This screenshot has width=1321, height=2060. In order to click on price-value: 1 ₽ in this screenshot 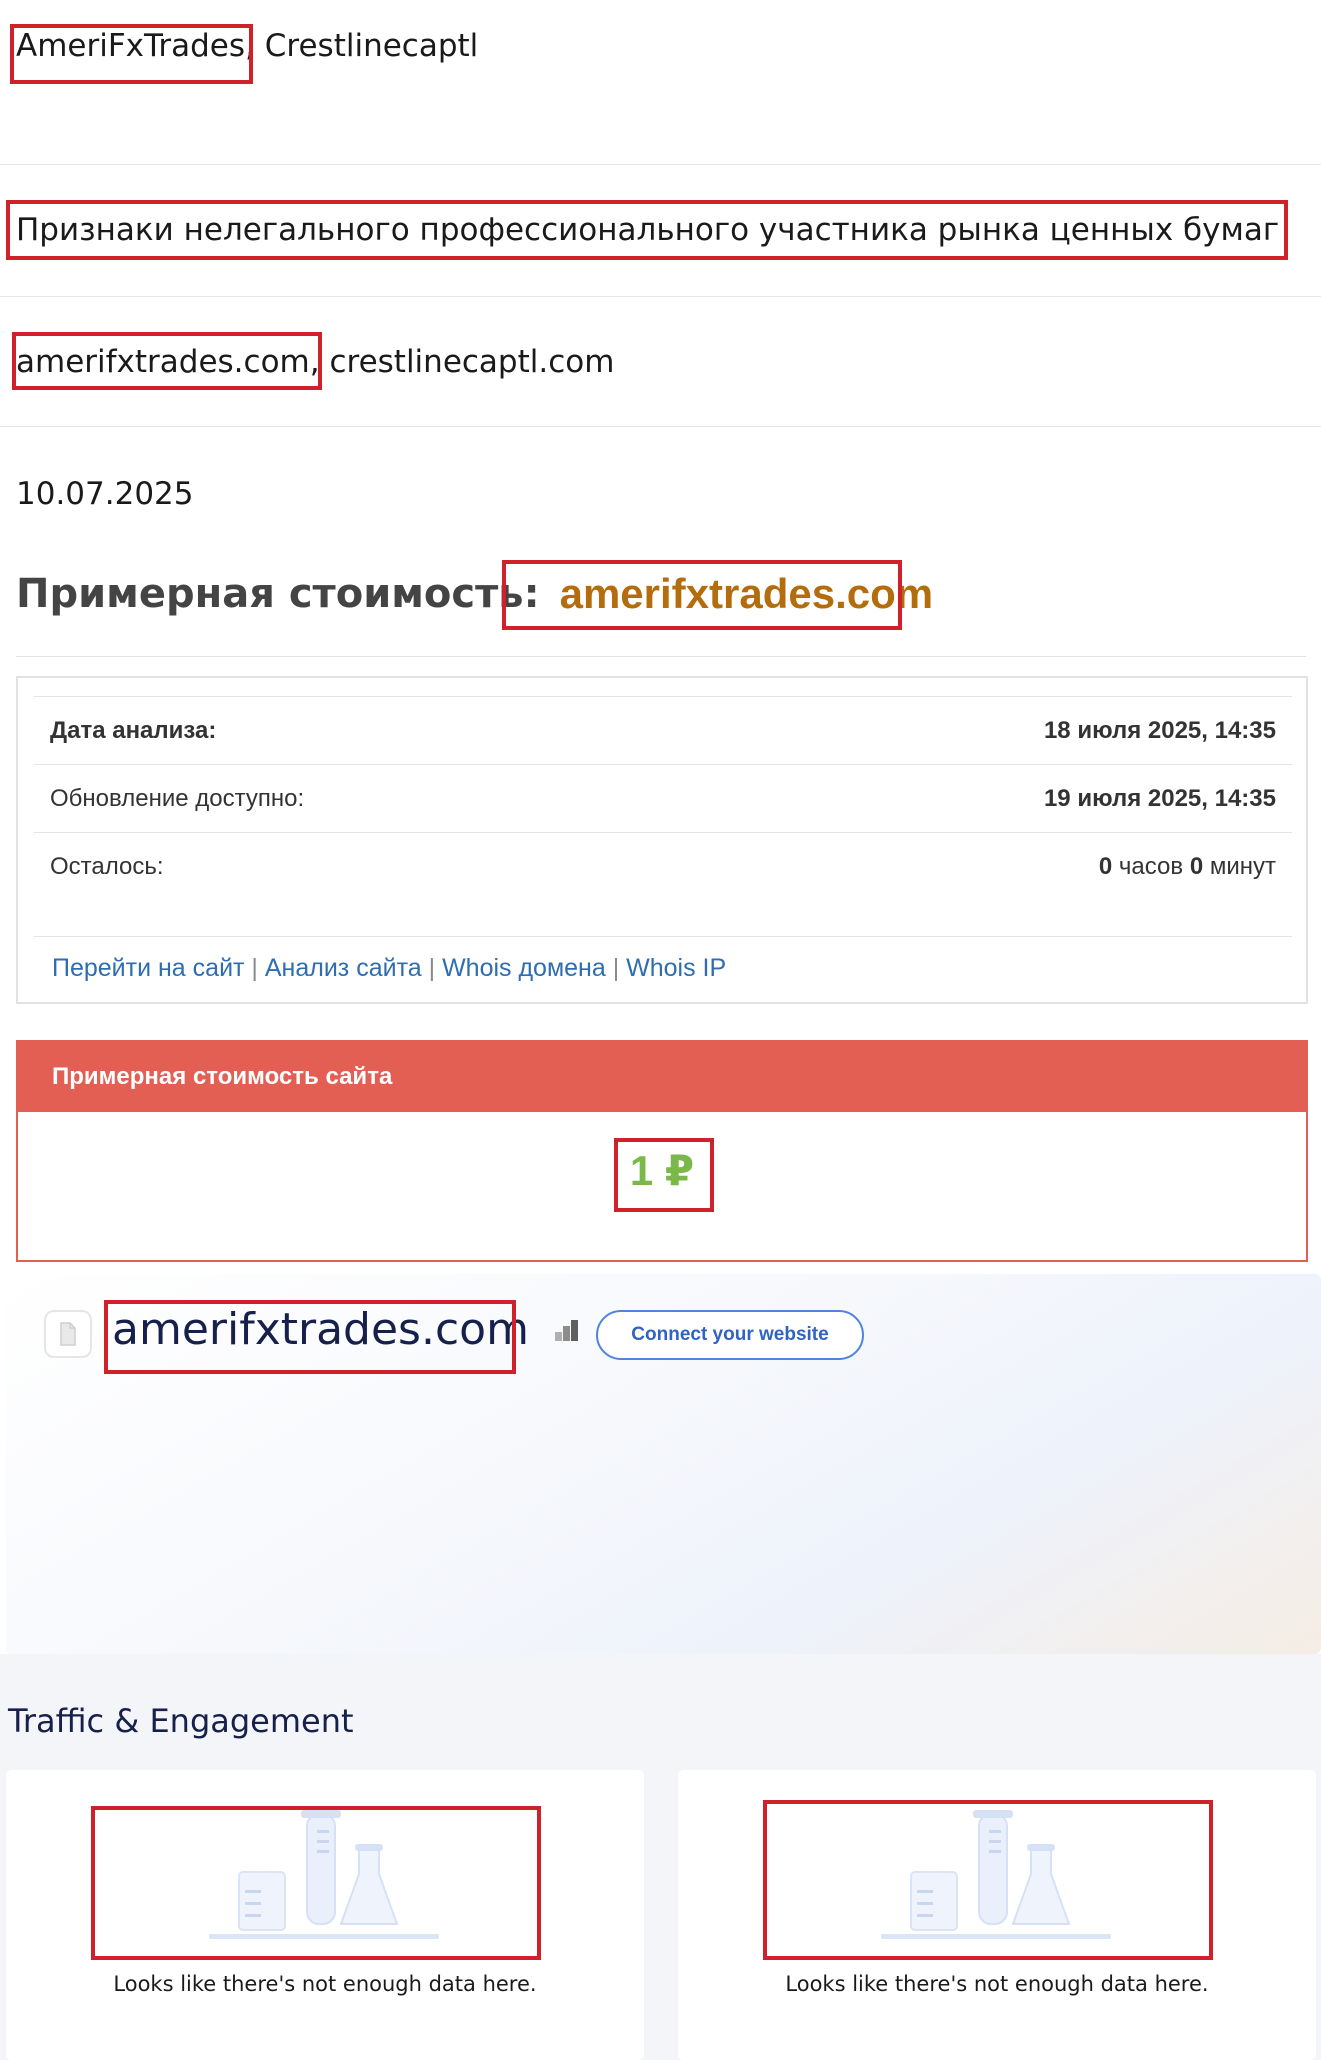, I will do `click(662, 1170)`.